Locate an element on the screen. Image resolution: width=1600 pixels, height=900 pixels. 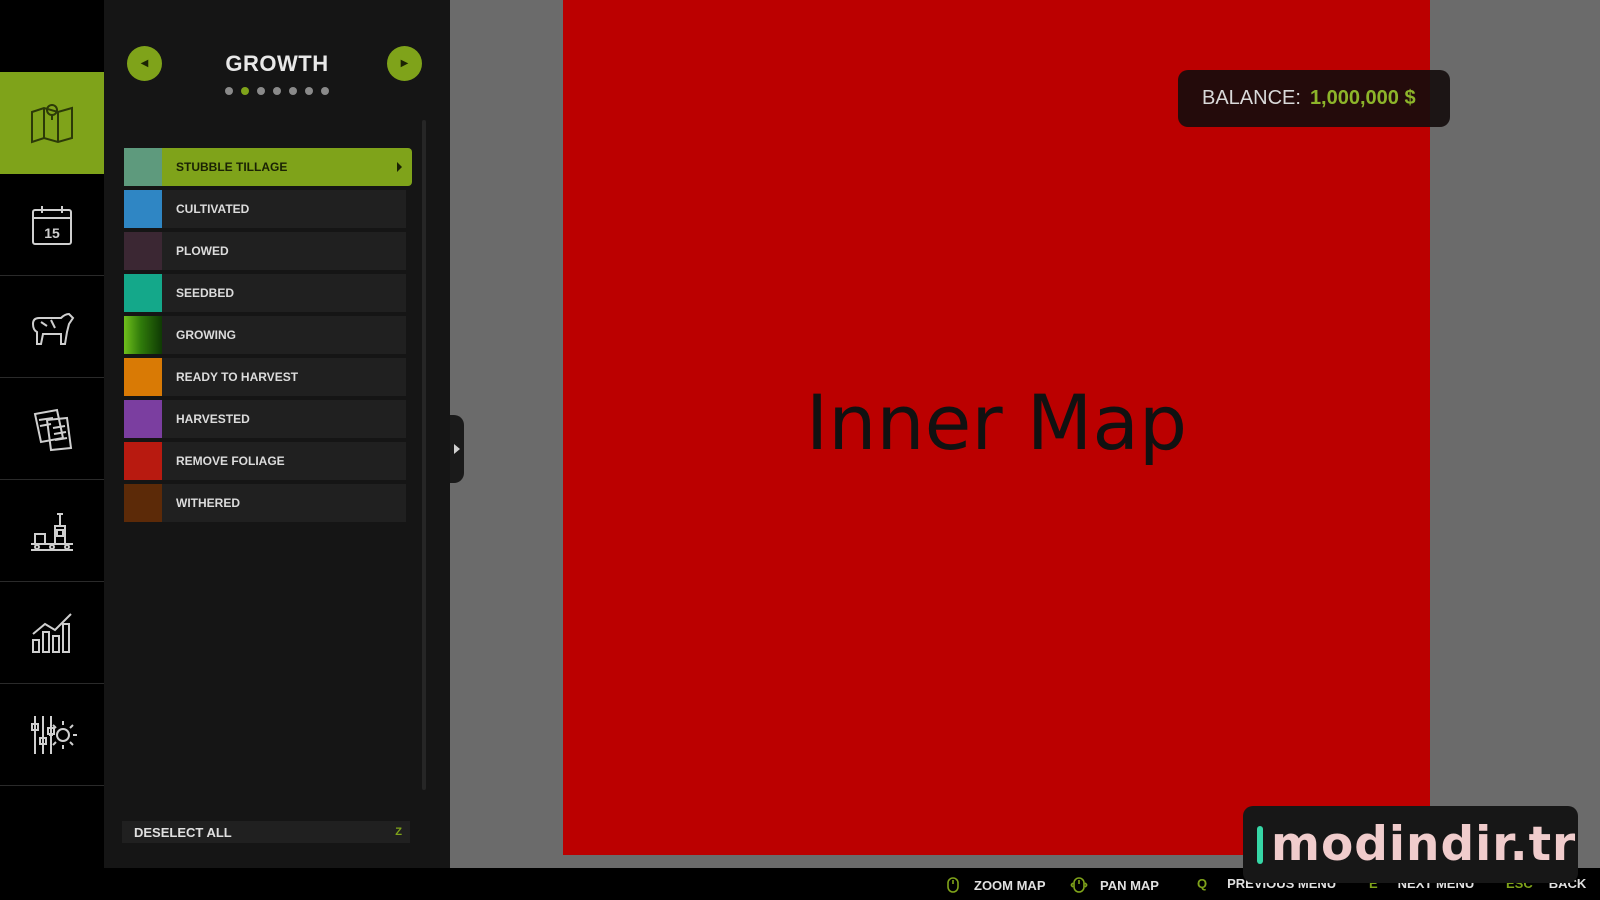
deselect-all-label: DESELECT ALL is located at coordinates (183, 832).